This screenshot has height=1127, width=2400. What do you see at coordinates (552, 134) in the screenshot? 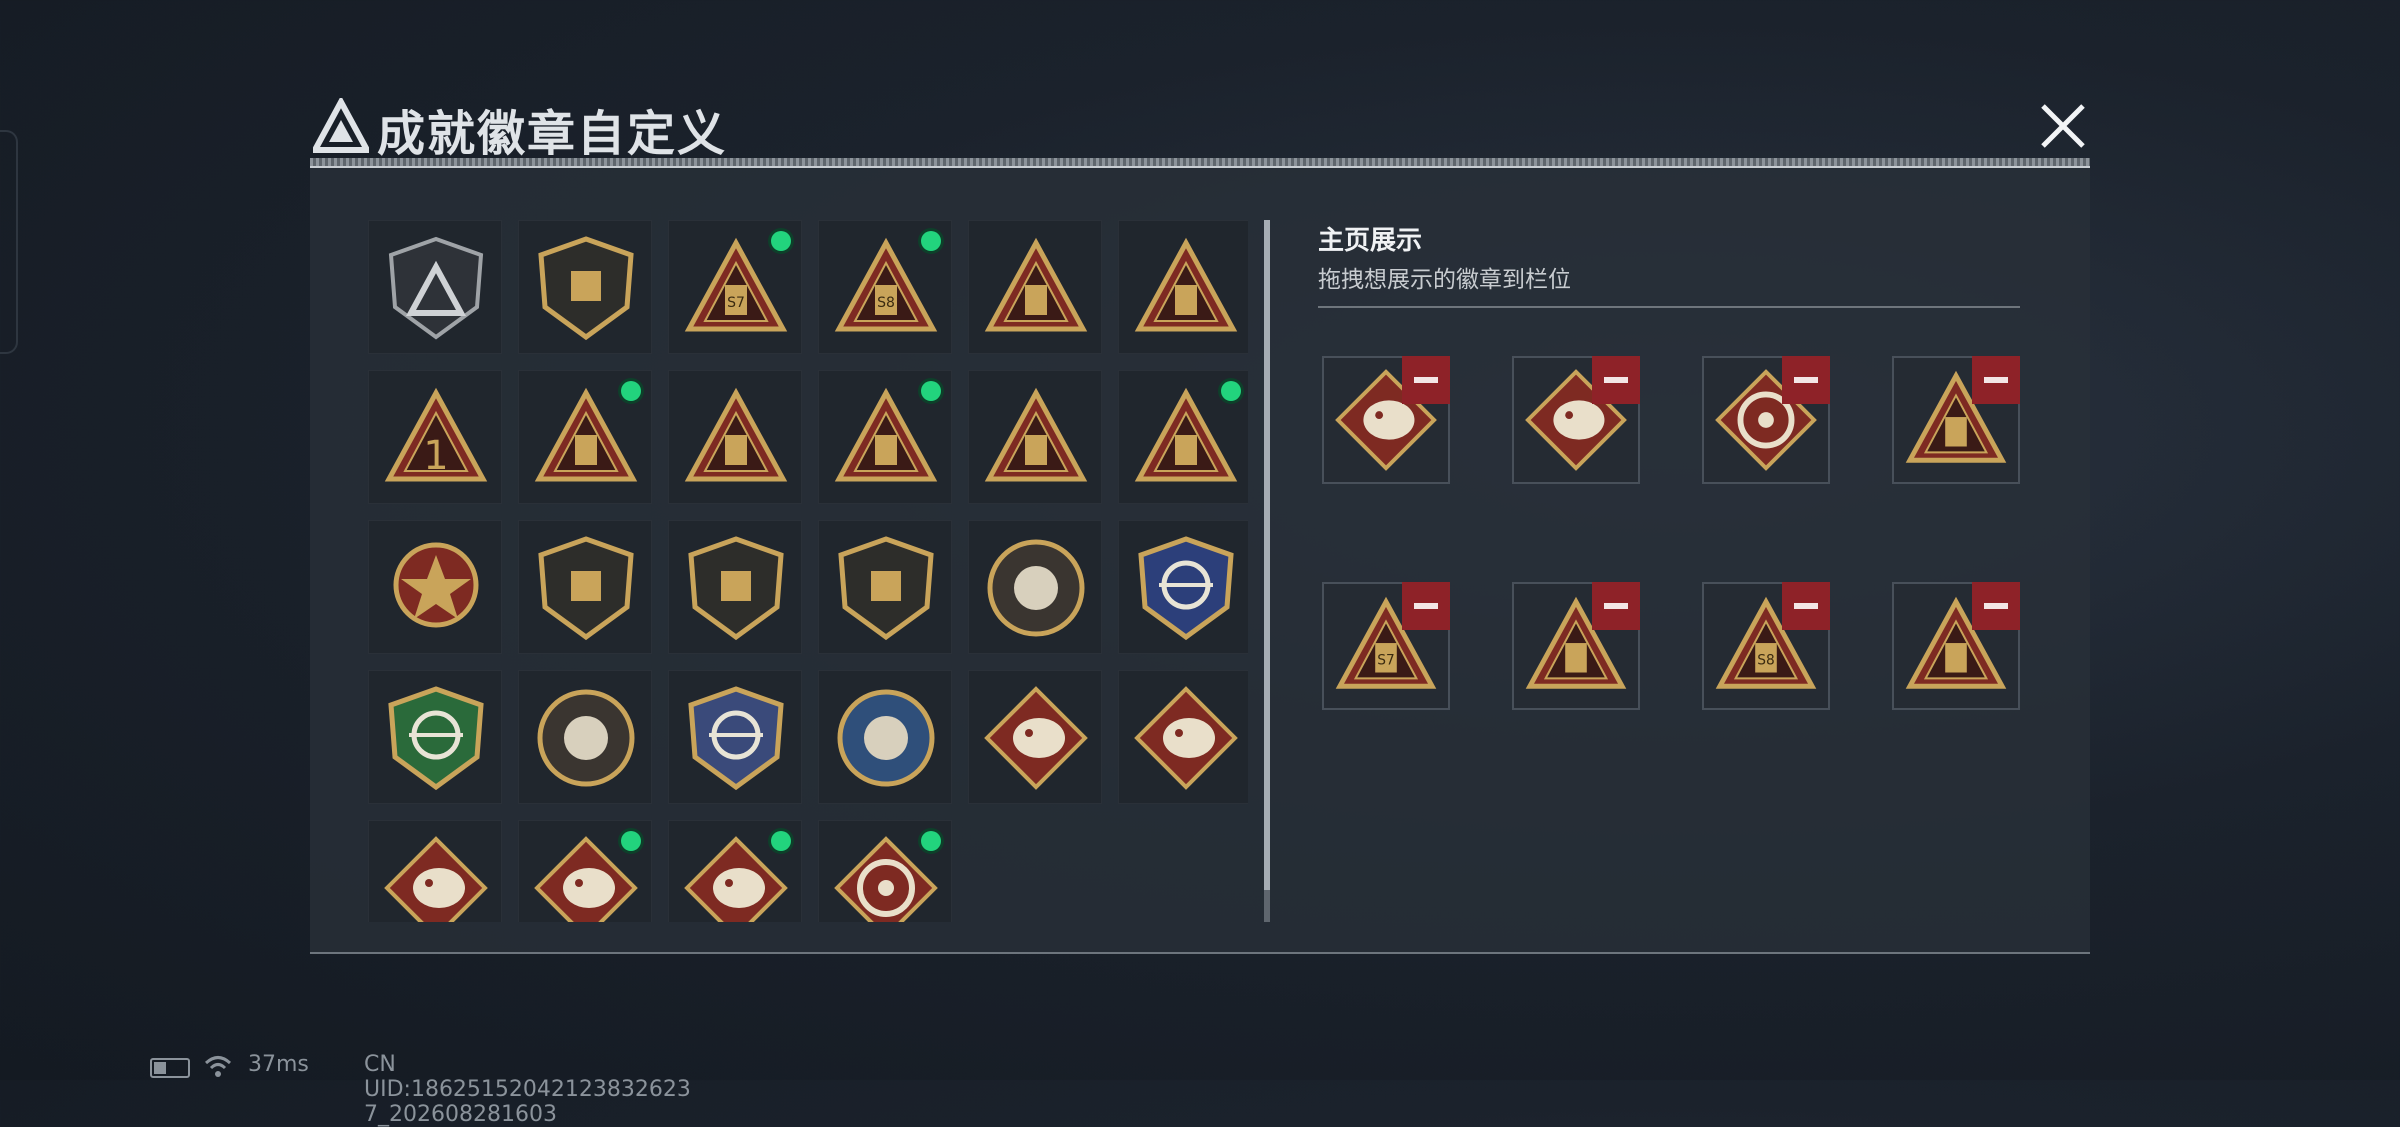
I see `page-title: 成就徽章自定义` at bounding box center [552, 134].